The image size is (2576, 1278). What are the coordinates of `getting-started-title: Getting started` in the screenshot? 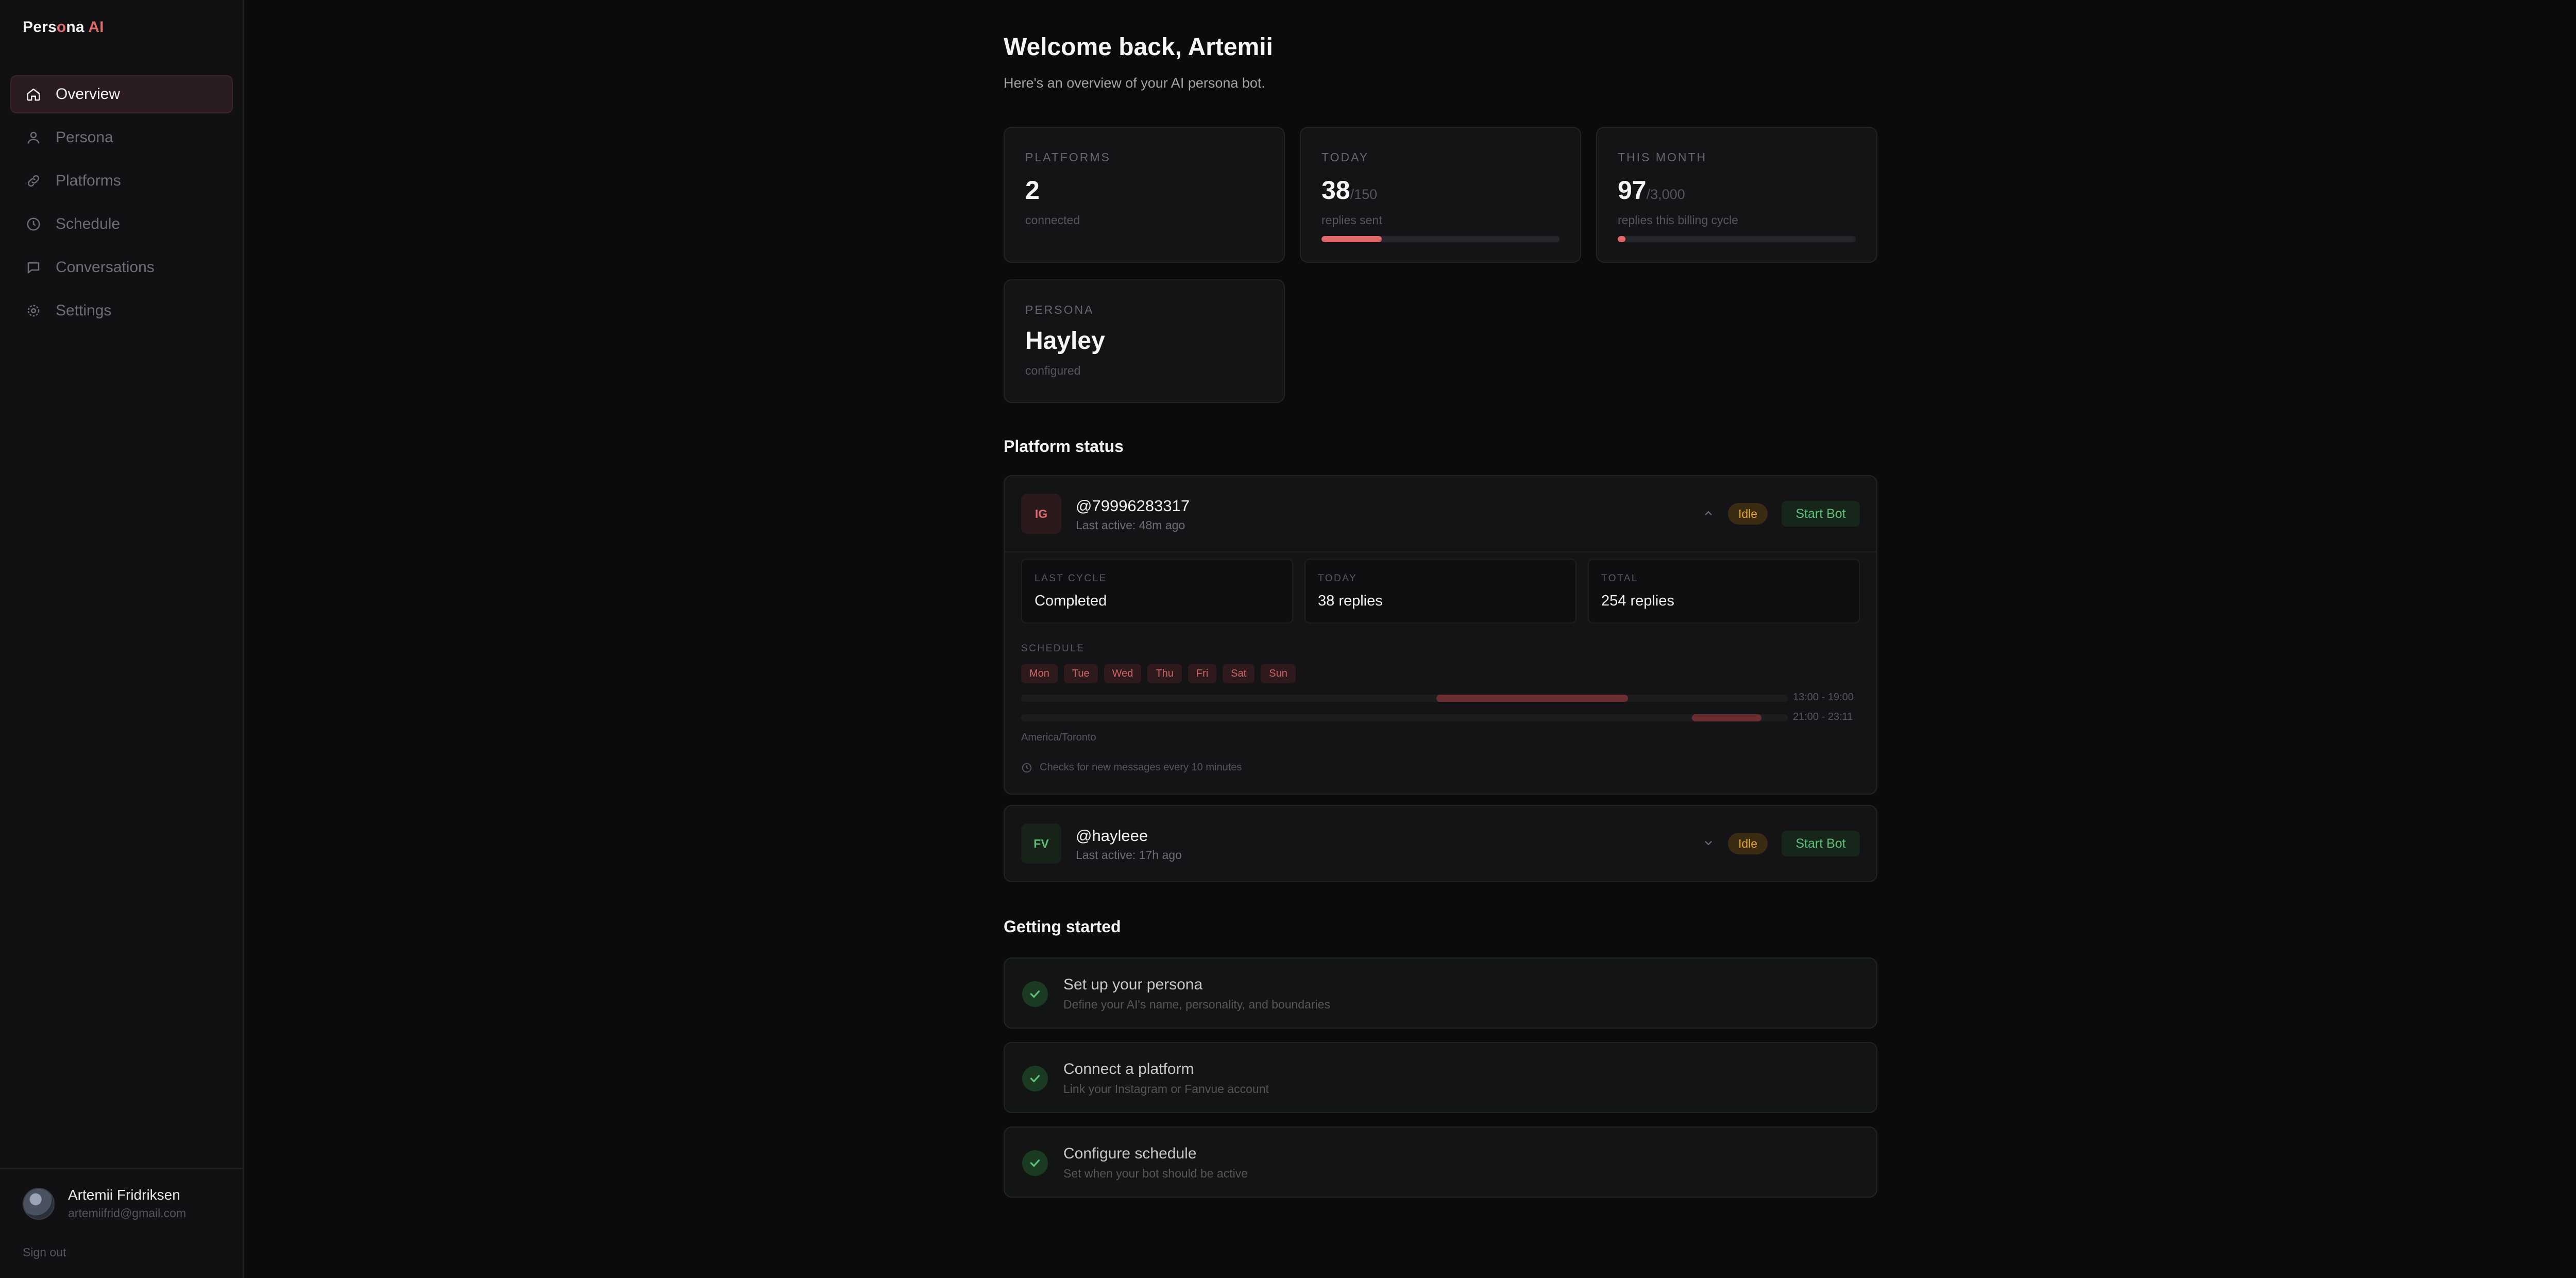 It's located at (1062, 927).